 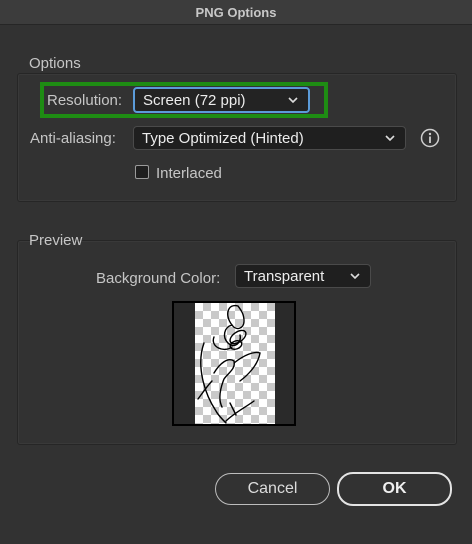 I want to click on anti-aliasing-select: Type Optimized (Hinted), so click(x=269, y=138).